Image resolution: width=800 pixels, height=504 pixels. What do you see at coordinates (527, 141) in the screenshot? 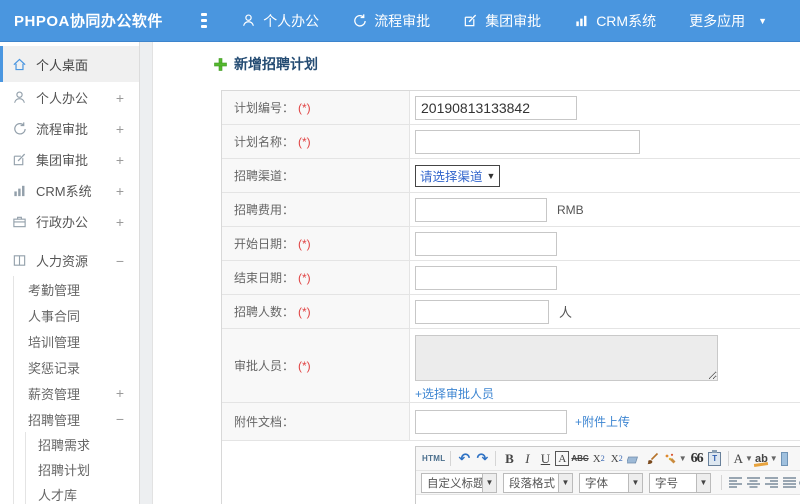
I see `plan-name-input` at bounding box center [527, 141].